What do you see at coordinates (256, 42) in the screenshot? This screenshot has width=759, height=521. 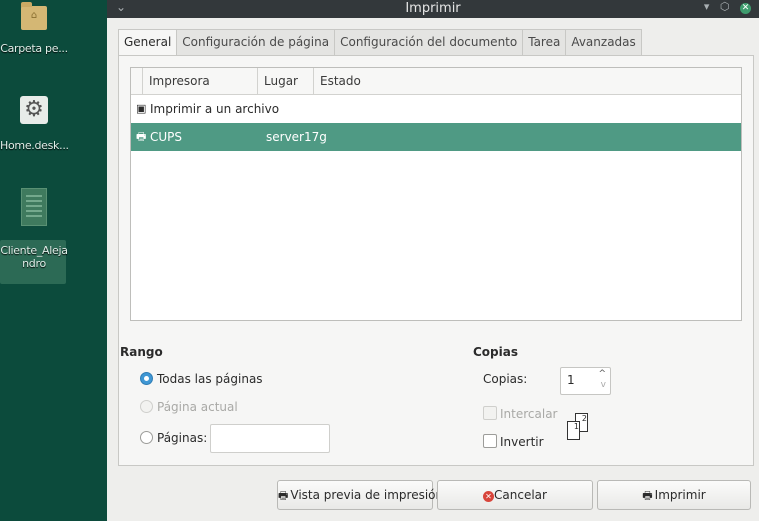 I see `tab-page-setup: Configuración de página` at bounding box center [256, 42].